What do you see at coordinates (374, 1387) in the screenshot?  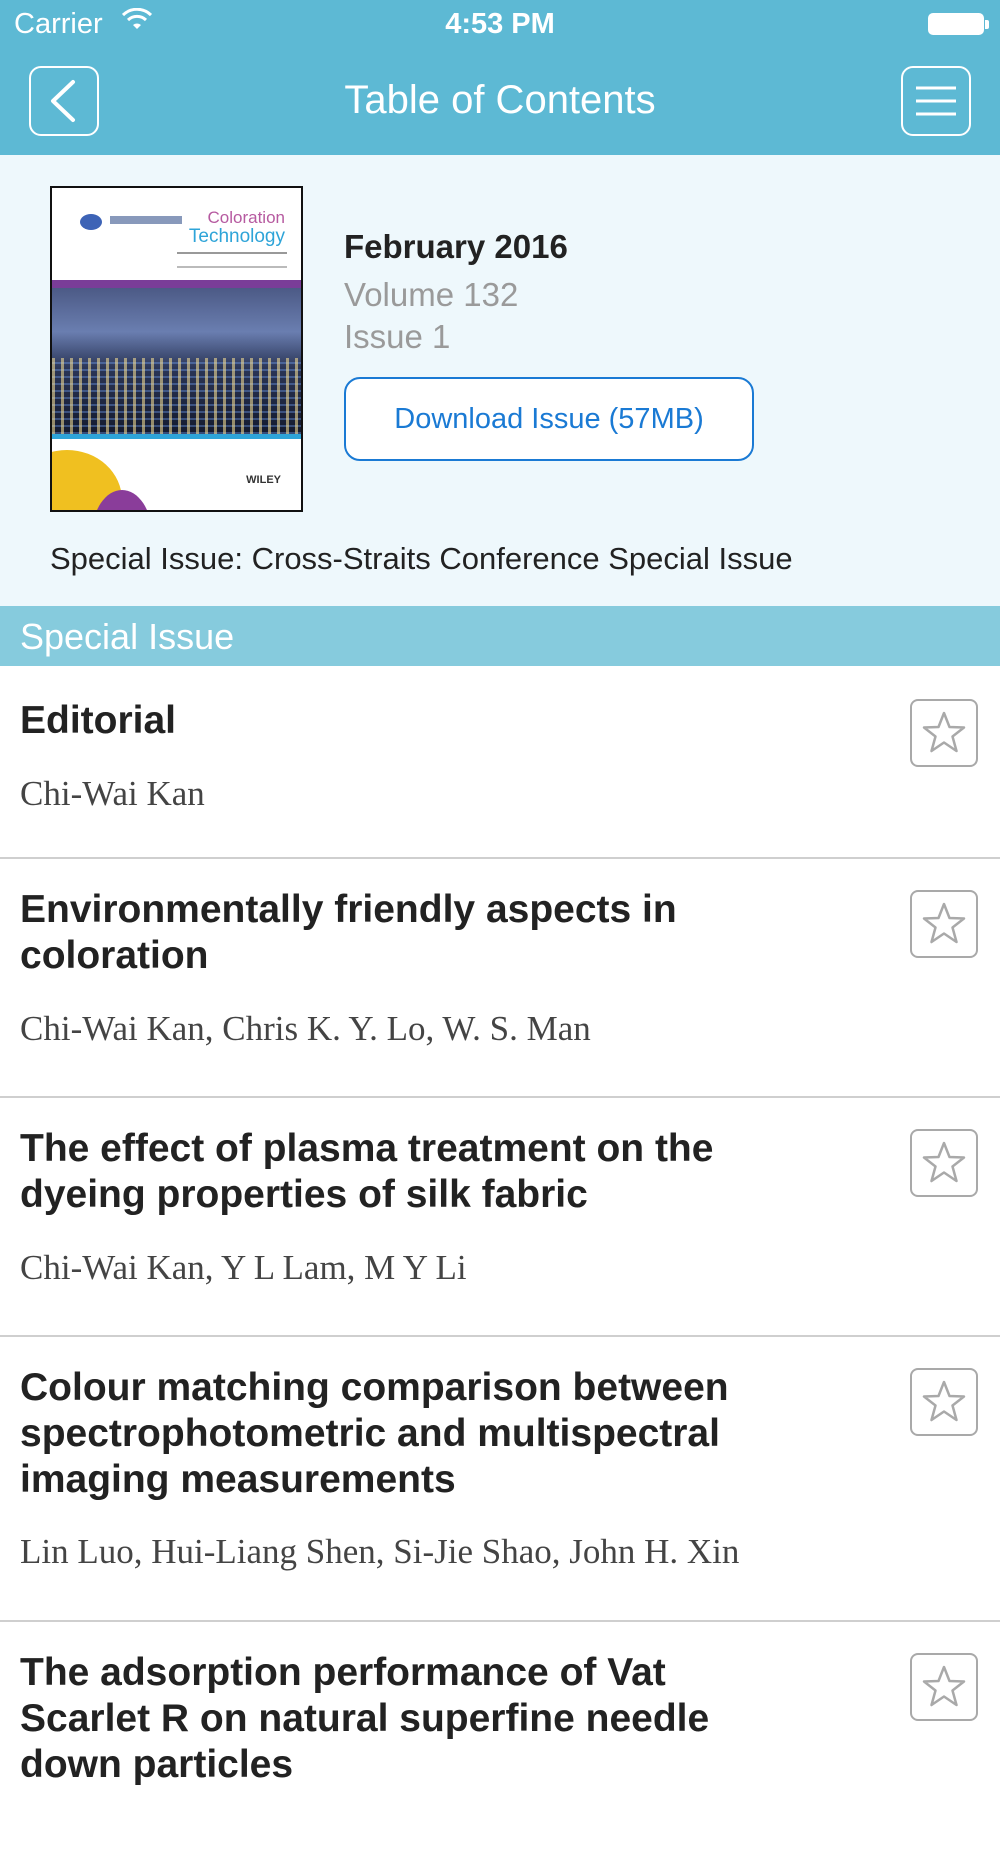 I see `article-title-line: Colour matching comparison between` at bounding box center [374, 1387].